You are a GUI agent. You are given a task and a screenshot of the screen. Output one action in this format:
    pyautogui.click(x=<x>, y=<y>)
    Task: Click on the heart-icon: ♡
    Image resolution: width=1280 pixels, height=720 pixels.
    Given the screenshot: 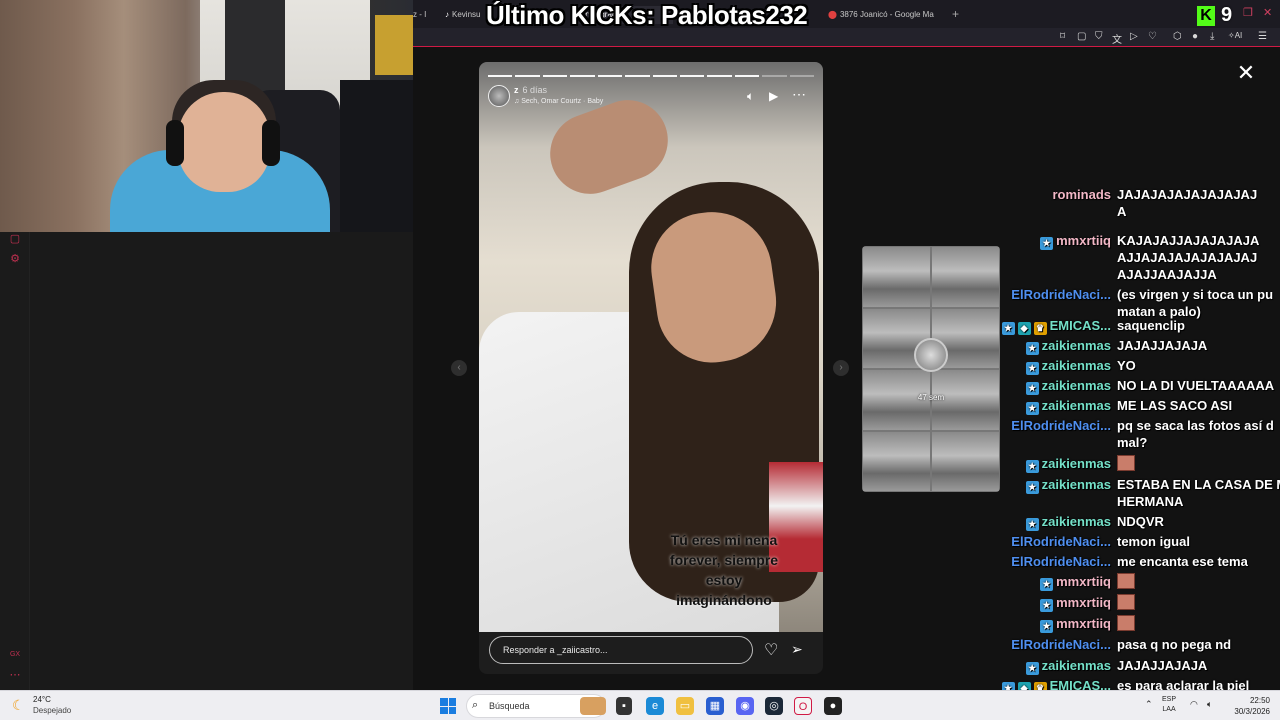 What is the action you would take?
    pyautogui.click(x=771, y=650)
    